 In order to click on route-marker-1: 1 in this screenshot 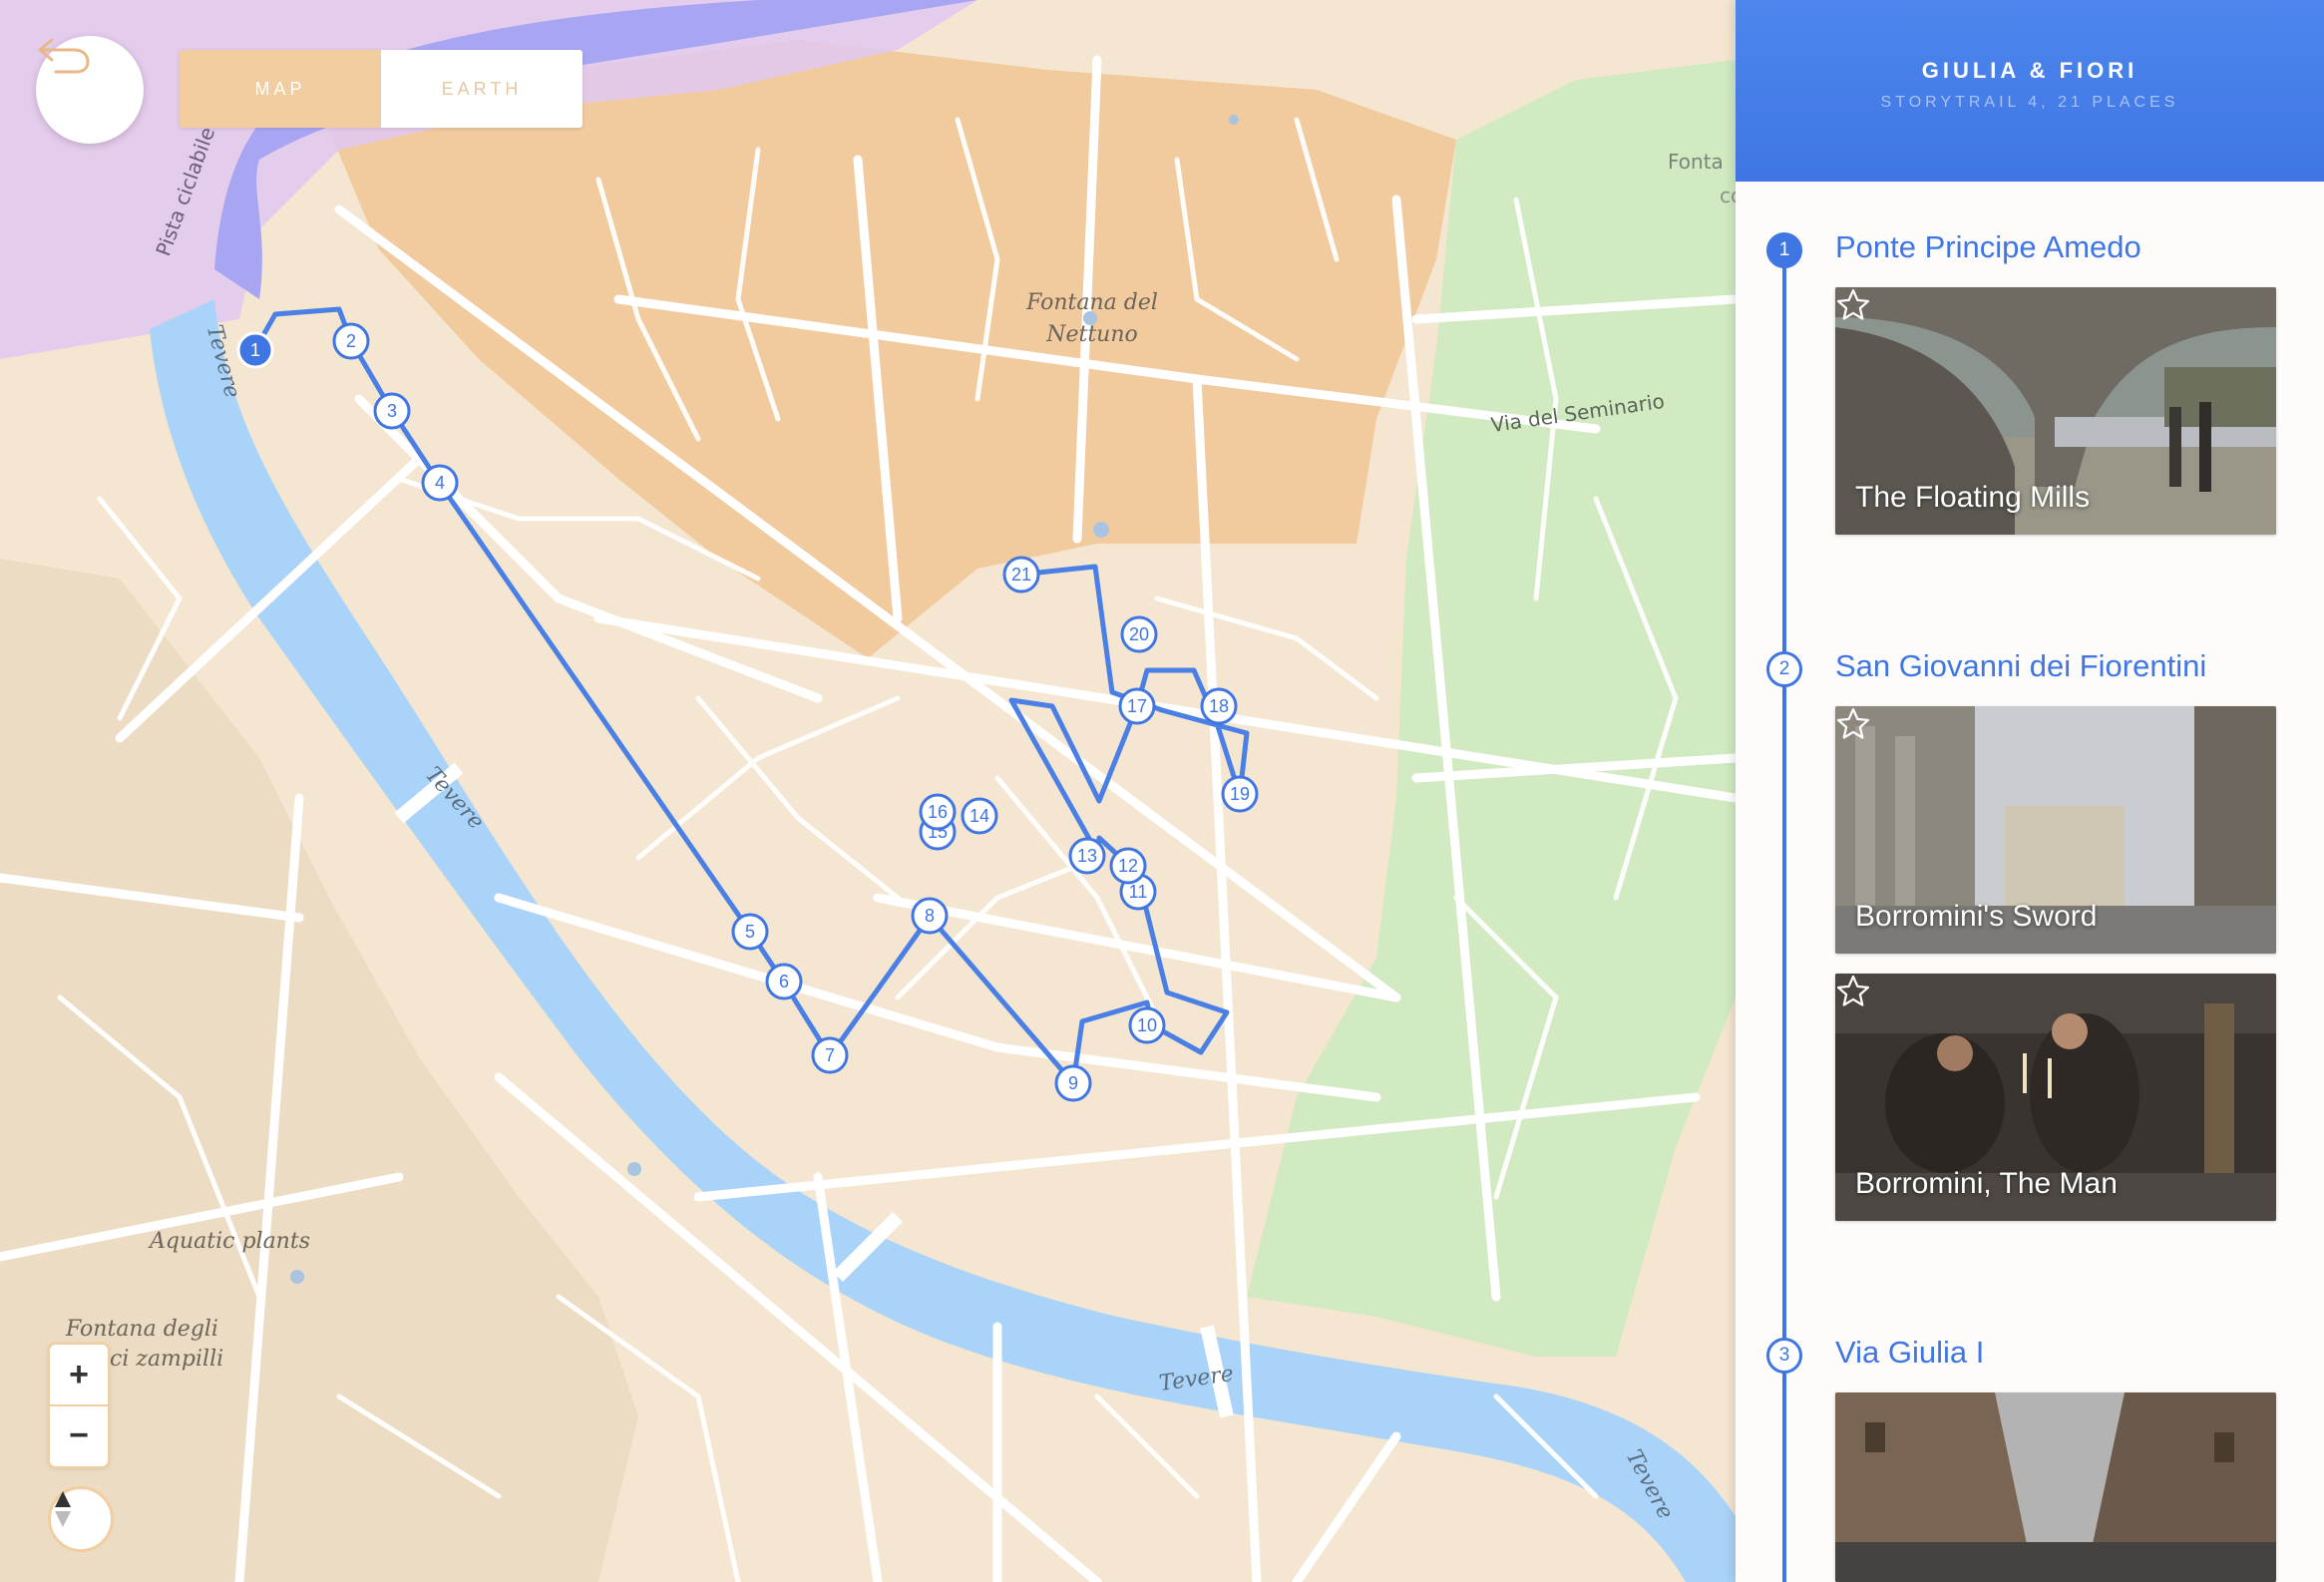, I will do `click(255, 350)`.